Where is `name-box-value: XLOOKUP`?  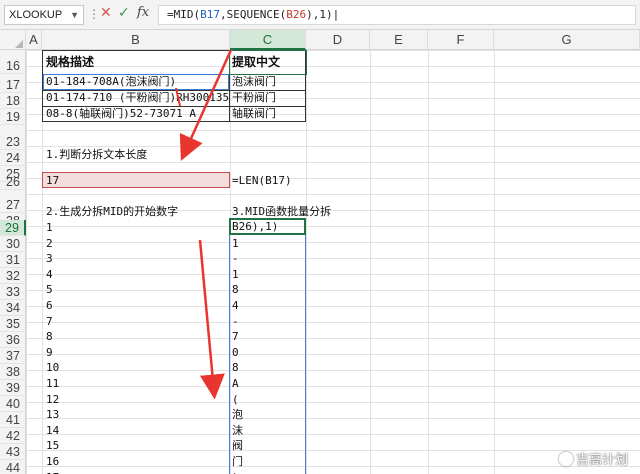 name-box-value: XLOOKUP is located at coordinates (36, 15).